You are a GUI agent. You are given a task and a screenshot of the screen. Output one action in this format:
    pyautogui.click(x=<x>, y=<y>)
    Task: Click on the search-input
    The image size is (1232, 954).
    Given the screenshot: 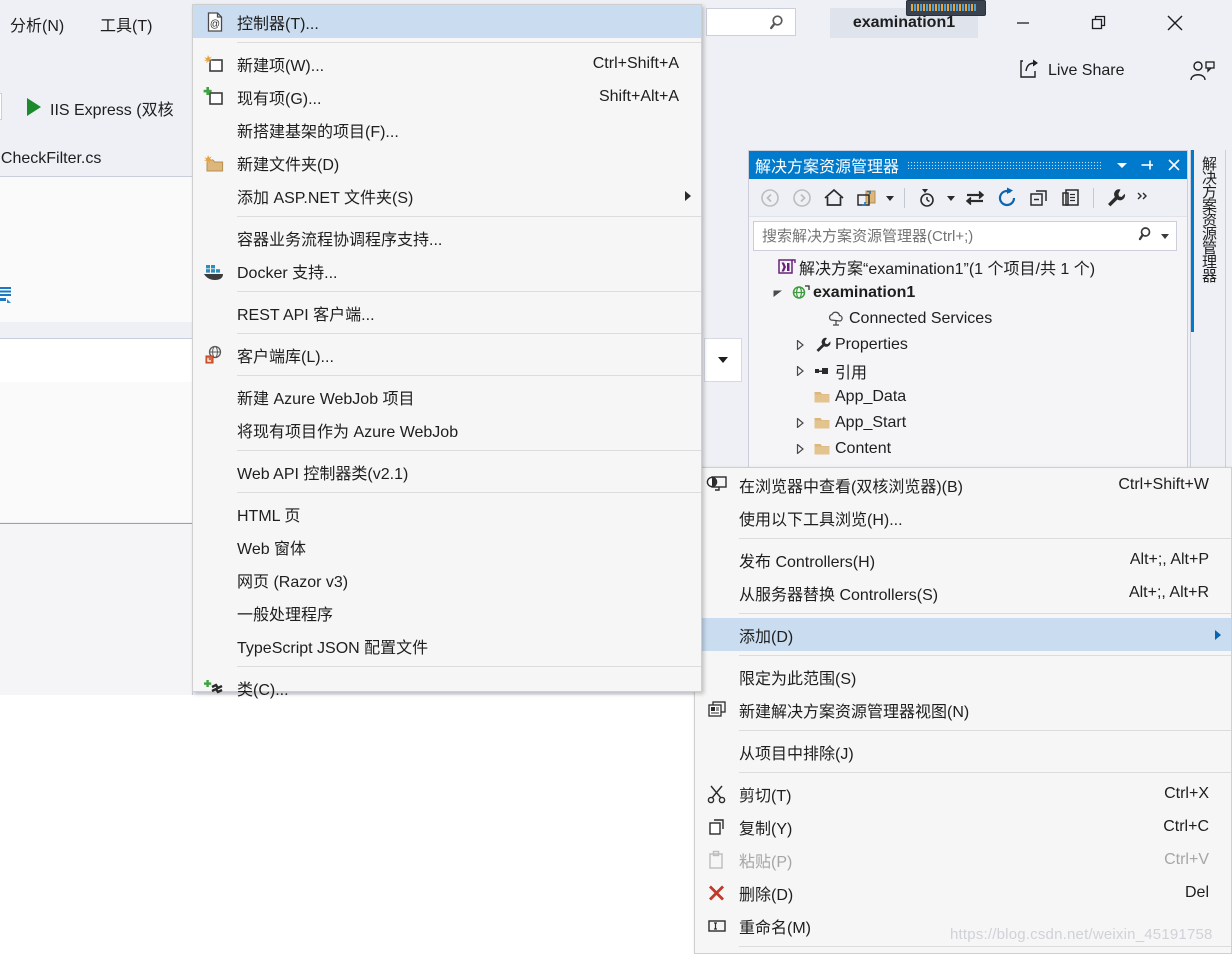 What is the action you would take?
    pyautogui.click(x=741, y=23)
    